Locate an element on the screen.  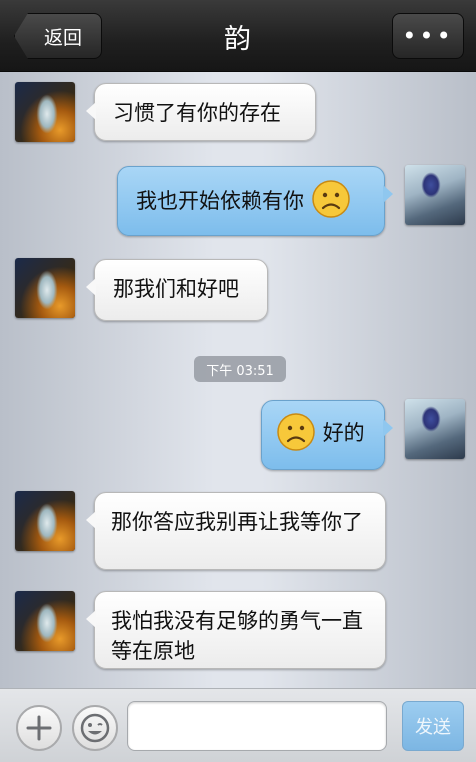
send-button-label: 发送 is located at coordinates (433, 727).